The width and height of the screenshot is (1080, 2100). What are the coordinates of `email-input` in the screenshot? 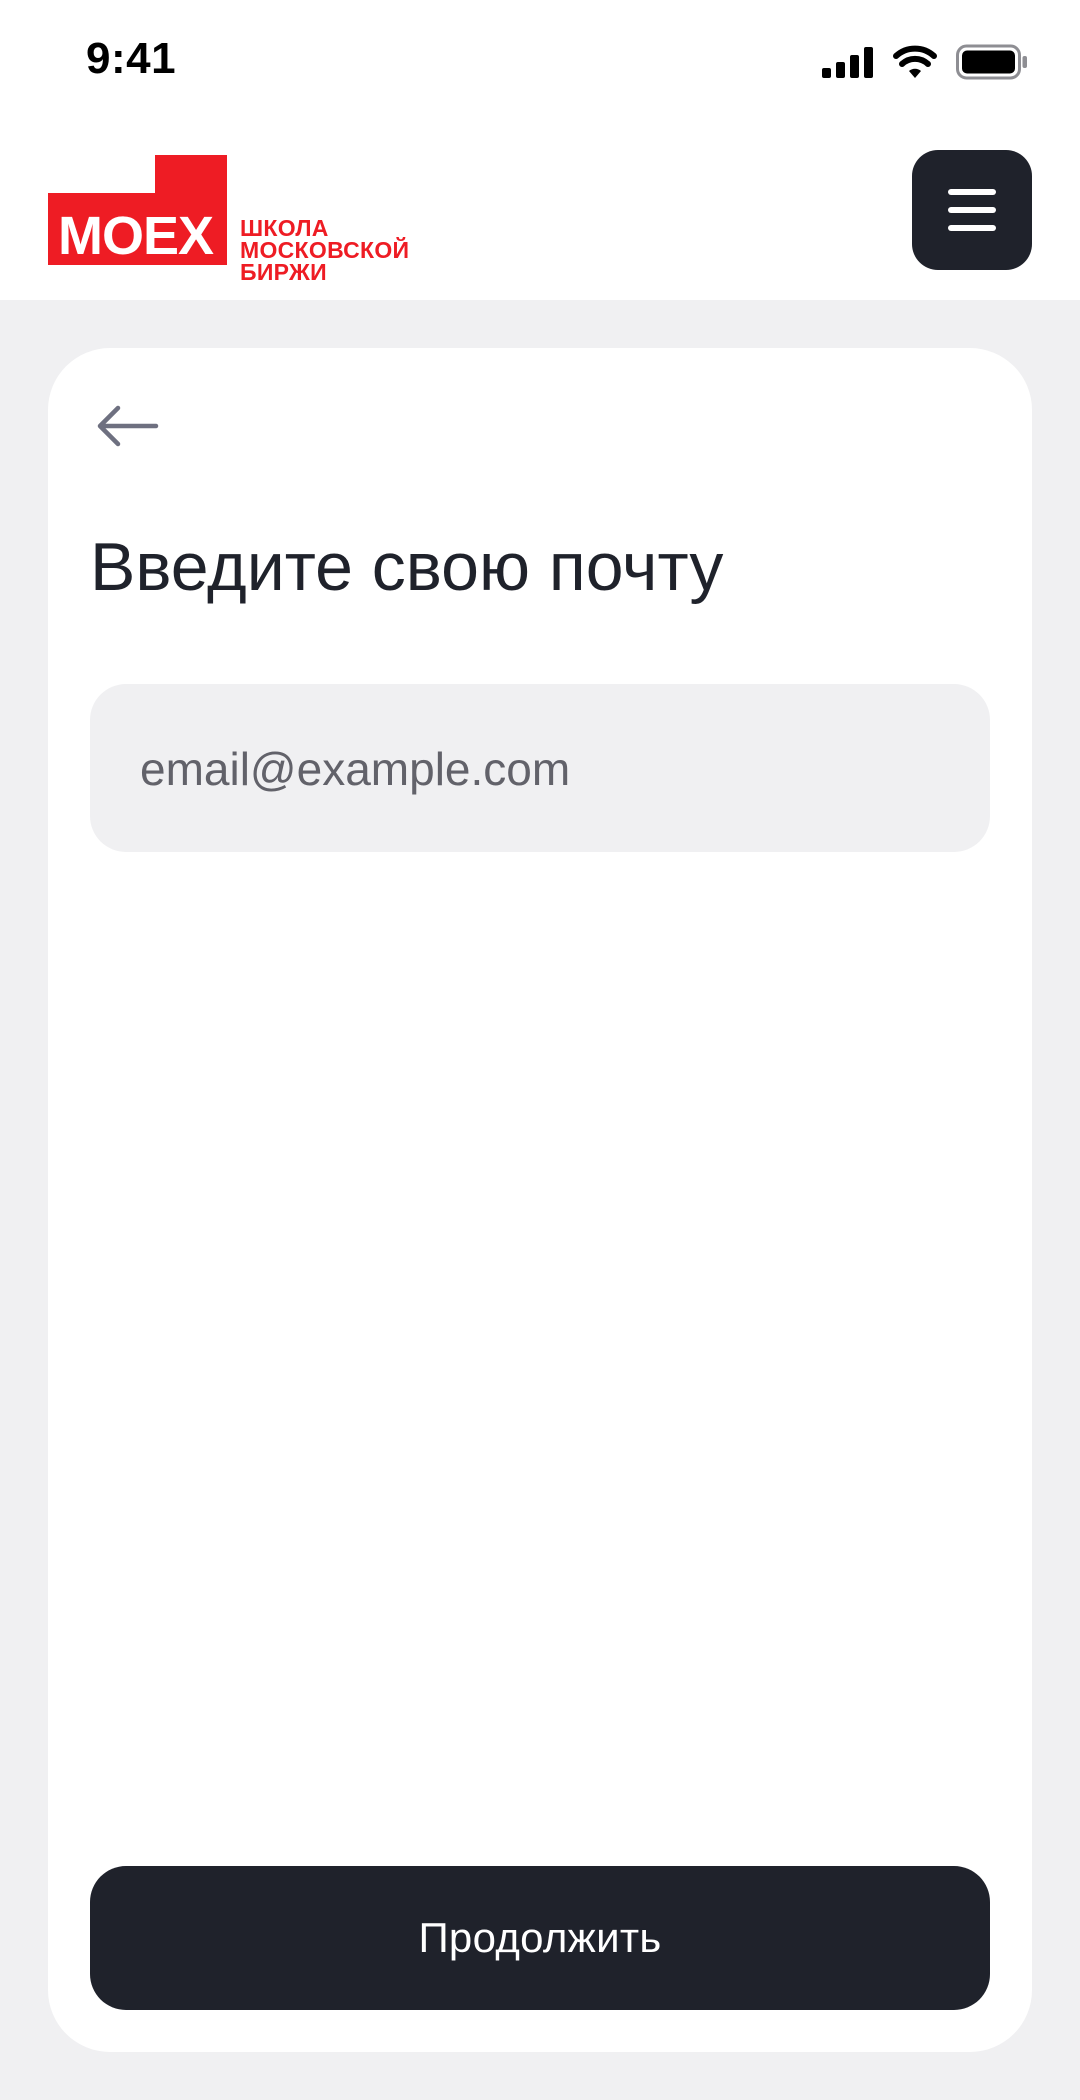 It's located at (542, 769).